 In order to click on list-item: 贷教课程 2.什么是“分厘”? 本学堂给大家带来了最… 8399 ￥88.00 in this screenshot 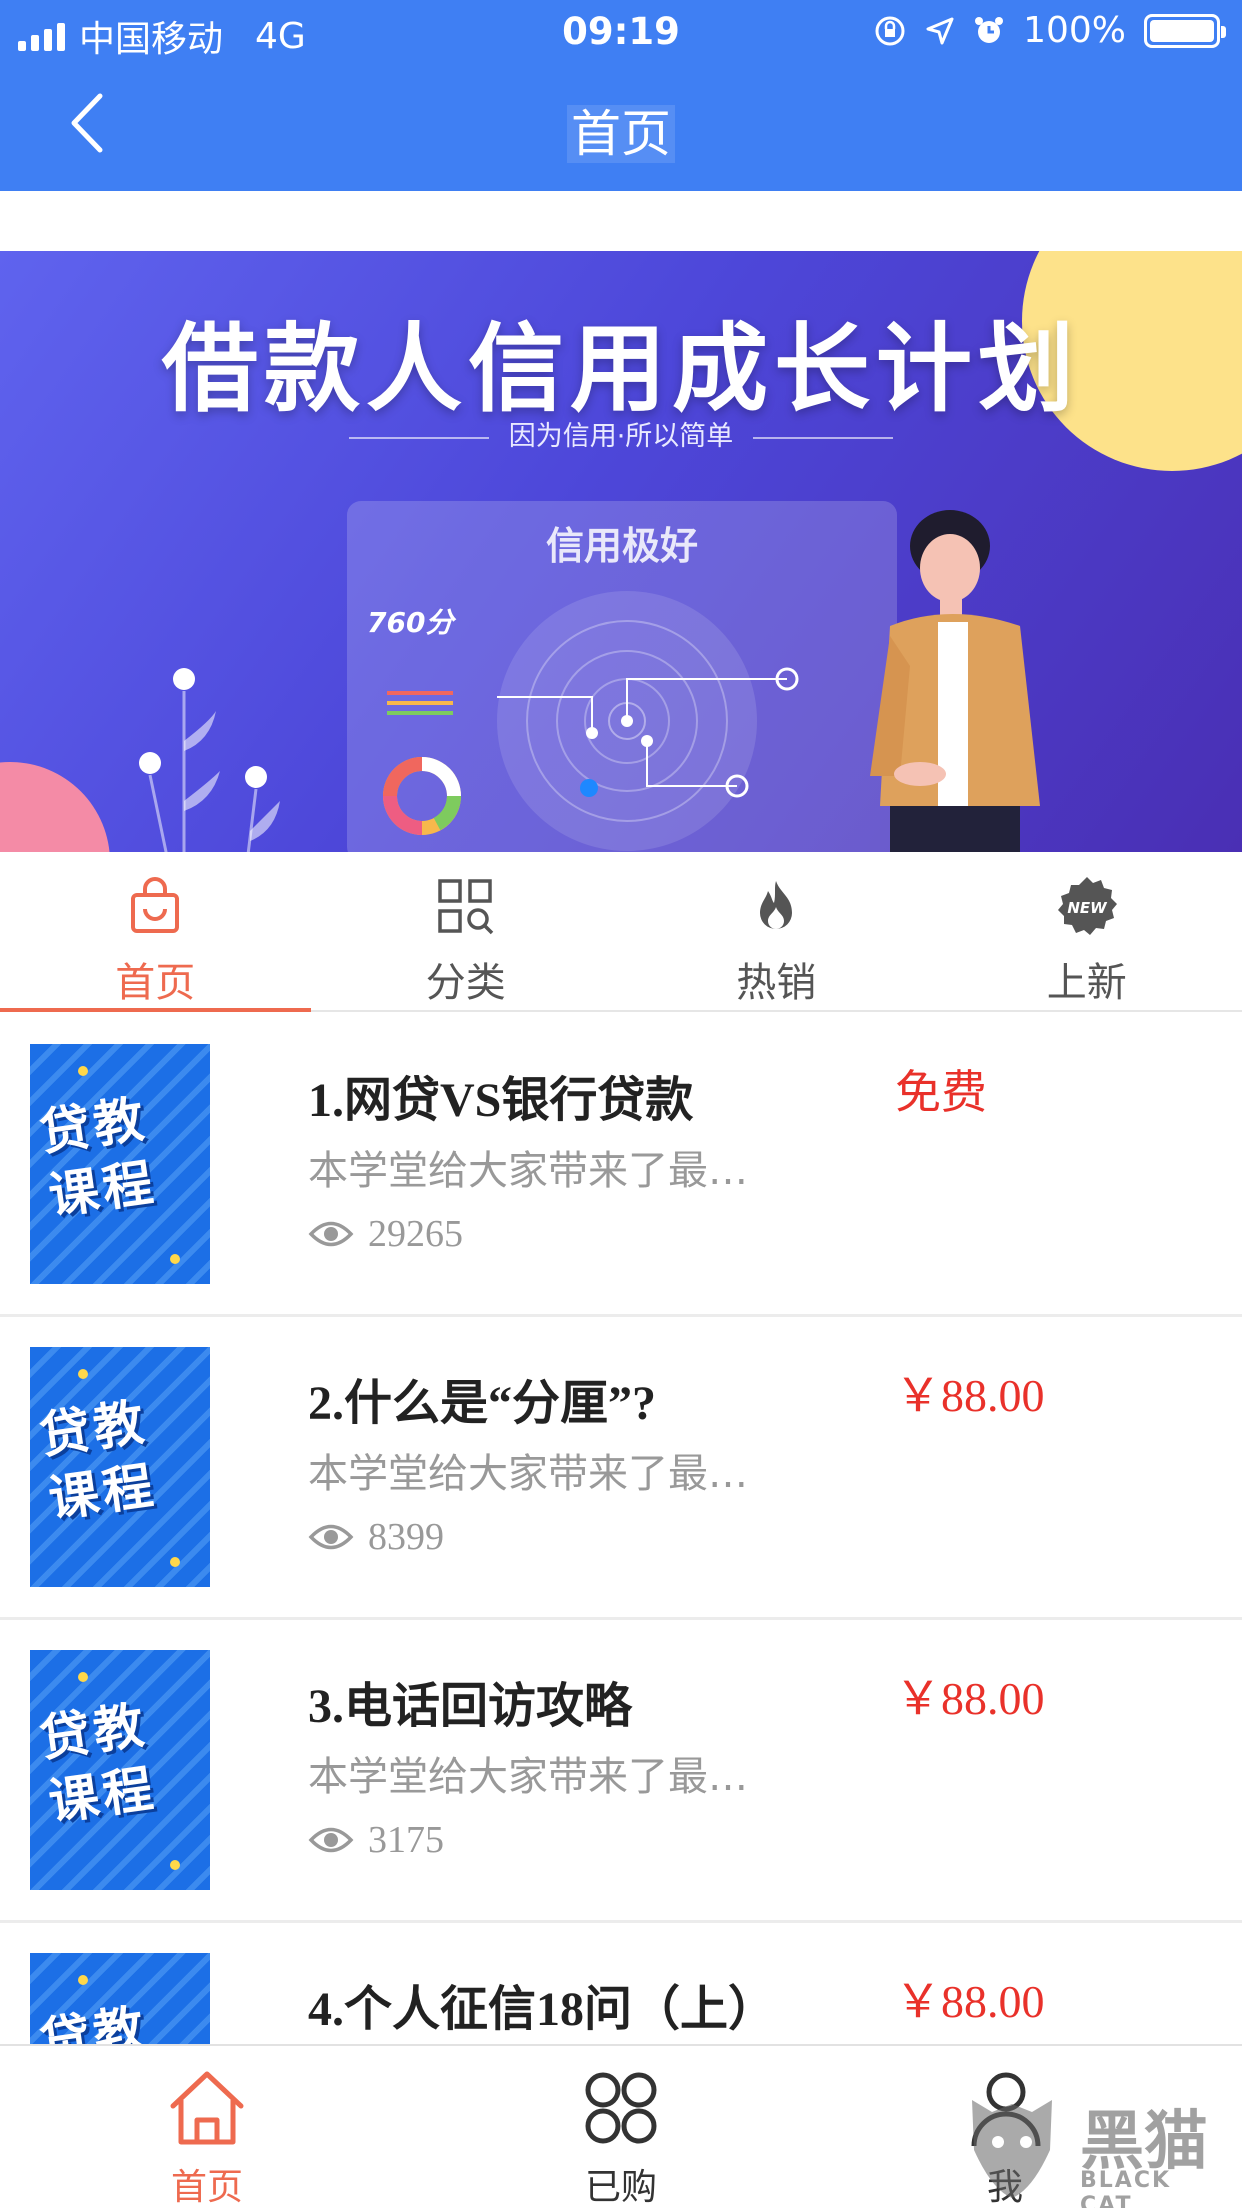, I will do `click(621, 1468)`.